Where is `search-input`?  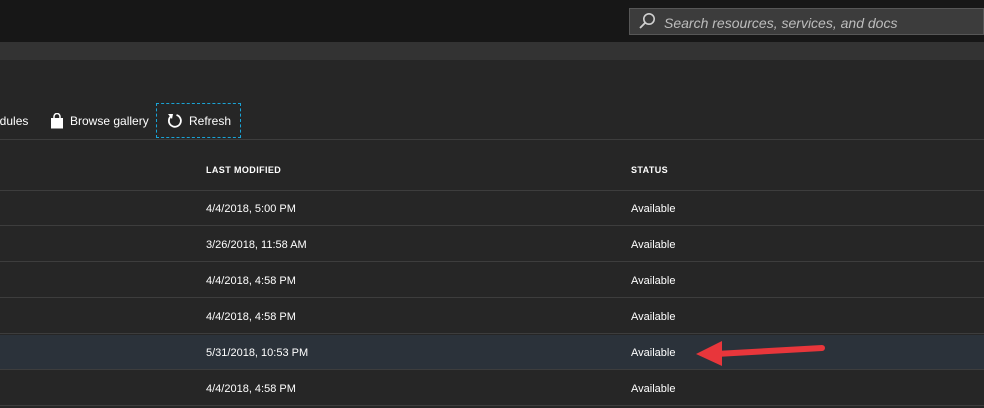
search-input is located at coordinates (819, 22).